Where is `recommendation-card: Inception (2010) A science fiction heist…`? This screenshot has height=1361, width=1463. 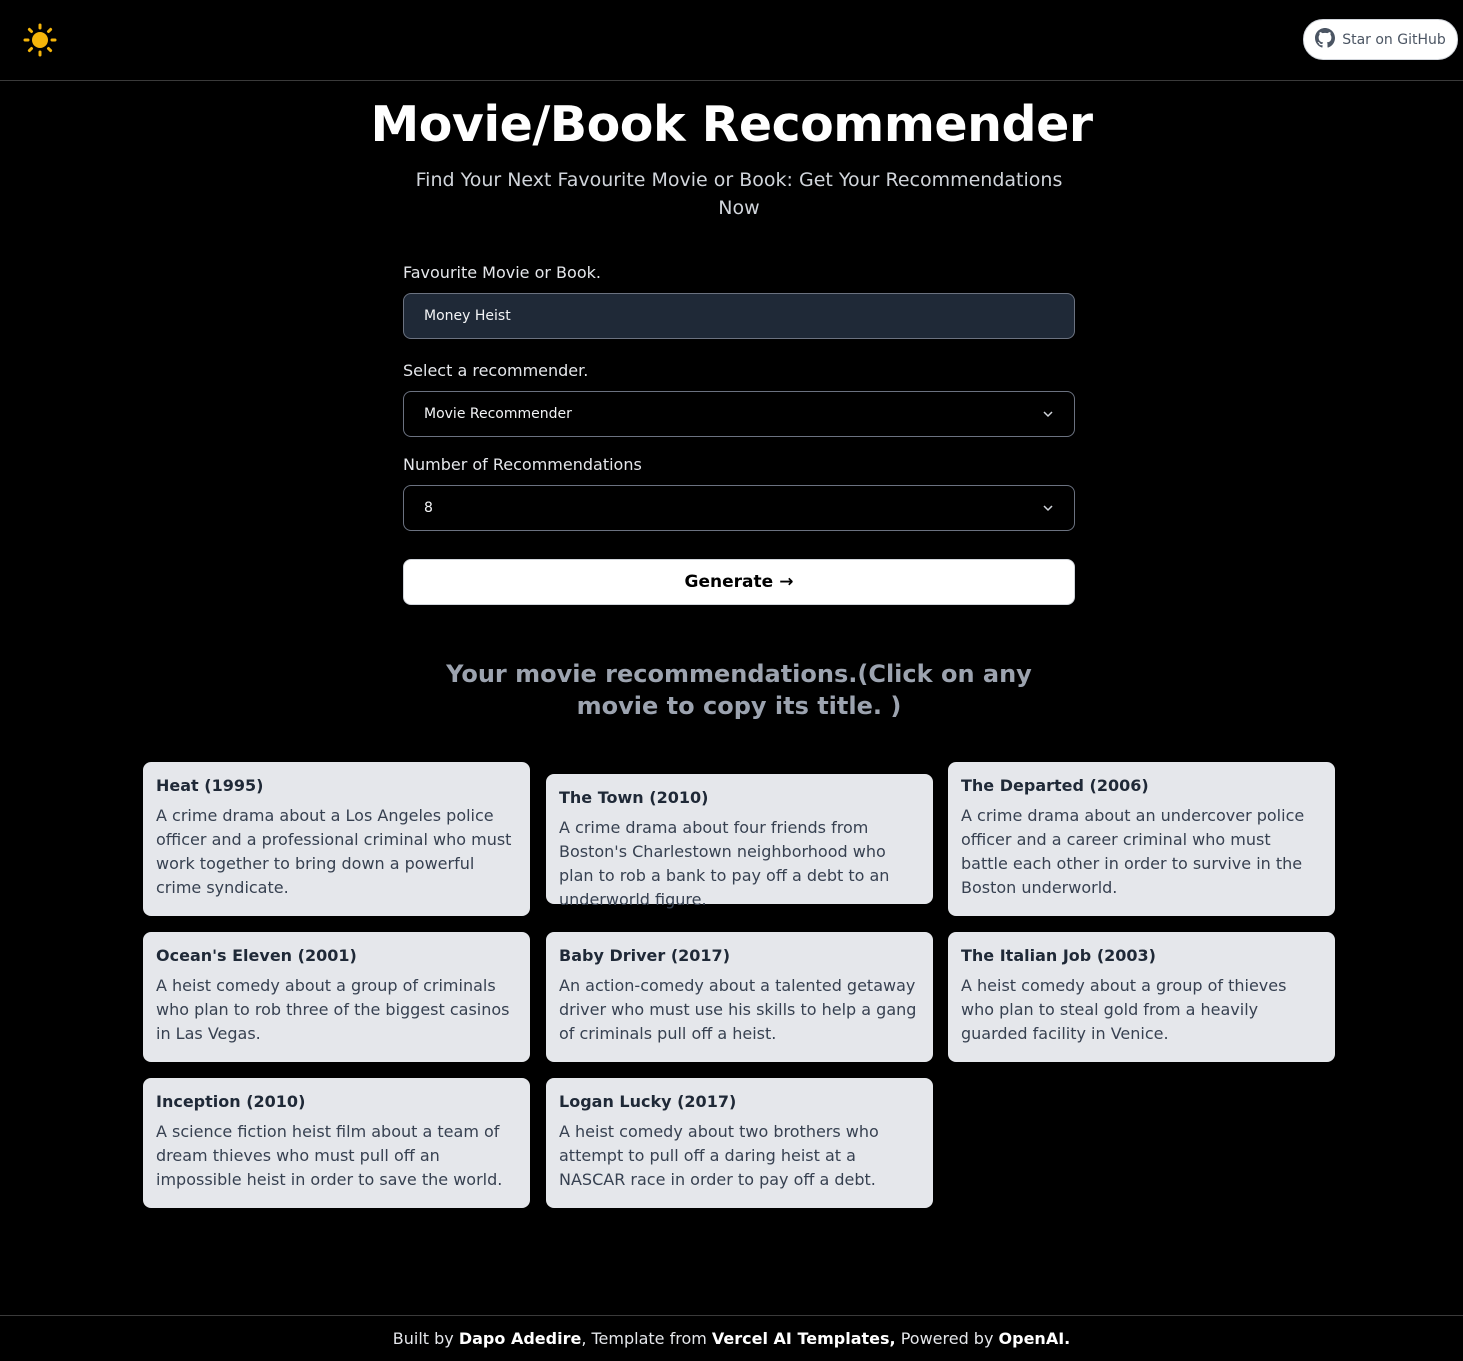
recommendation-card: Inception (2010) A science fiction heist… is located at coordinates (336, 1143).